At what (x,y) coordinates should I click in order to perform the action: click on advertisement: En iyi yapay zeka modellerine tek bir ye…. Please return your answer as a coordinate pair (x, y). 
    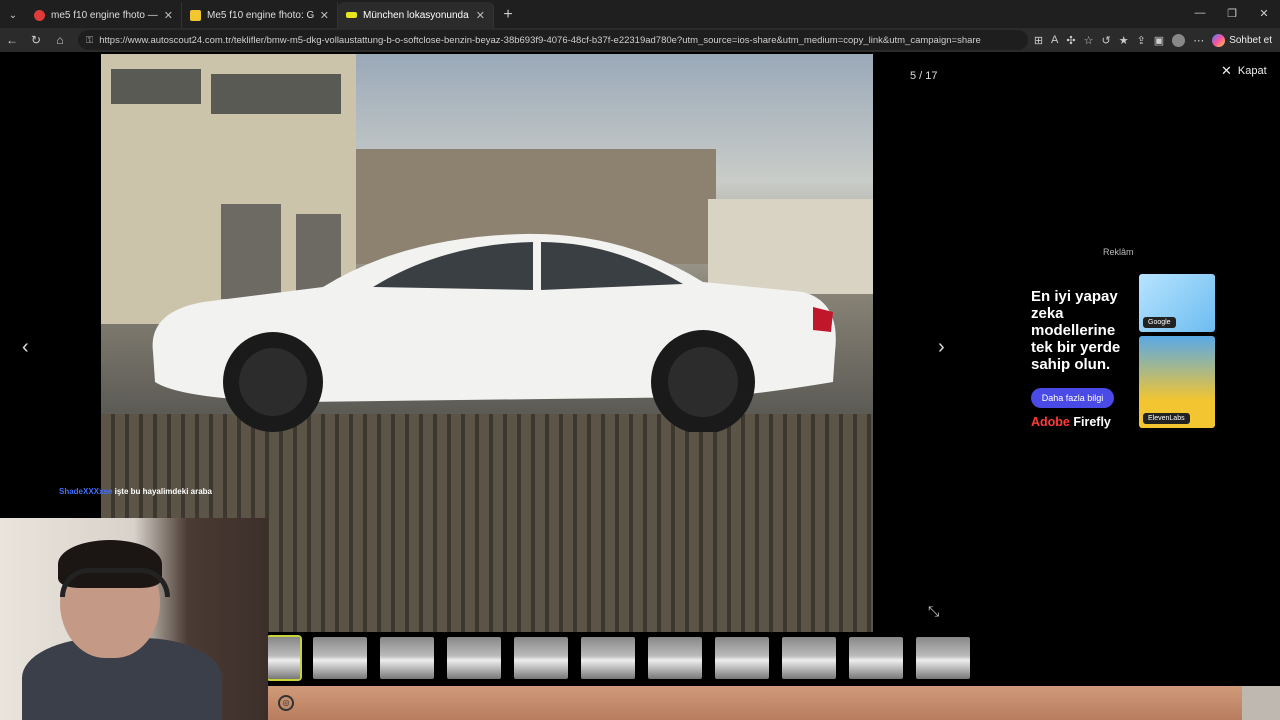
    Looking at the image, I should click on (1123, 352).